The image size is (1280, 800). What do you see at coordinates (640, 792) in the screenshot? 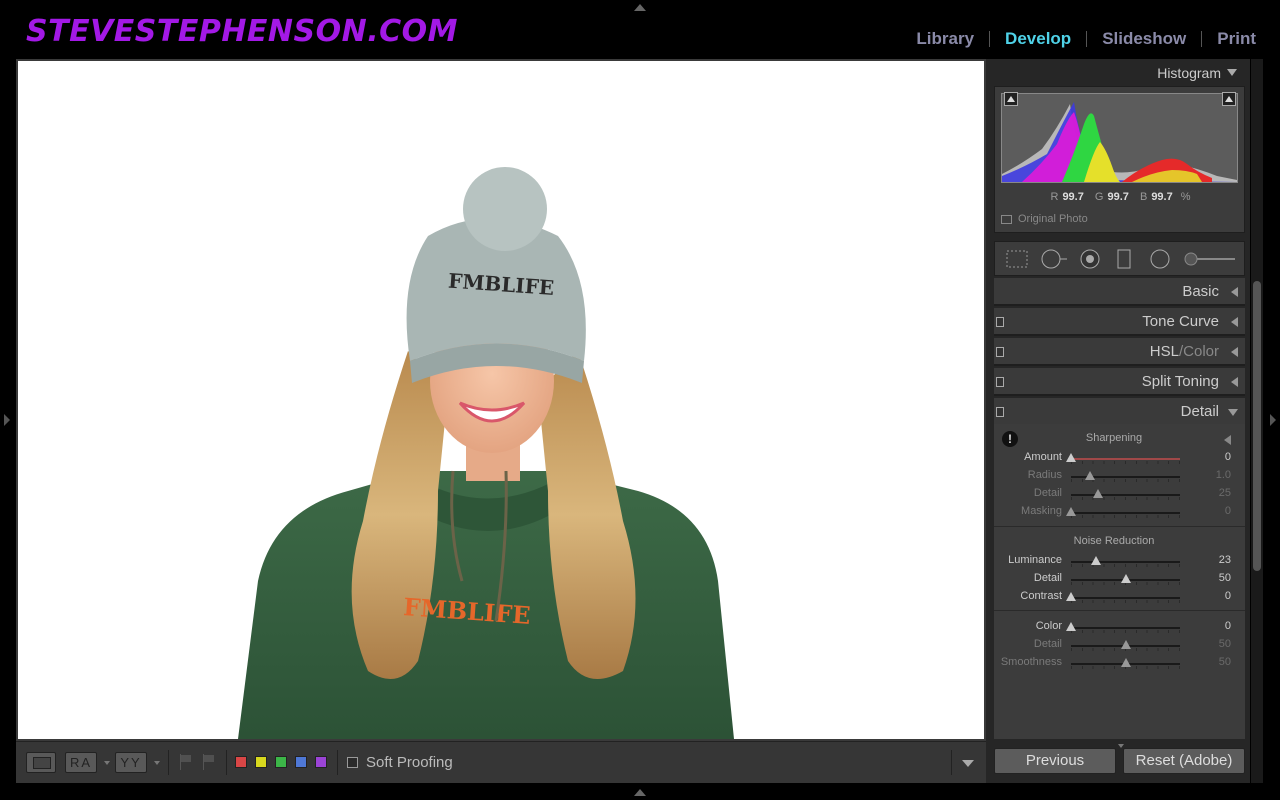
I see `filmstrip-toggle-icon` at bounding box center [640, 792].